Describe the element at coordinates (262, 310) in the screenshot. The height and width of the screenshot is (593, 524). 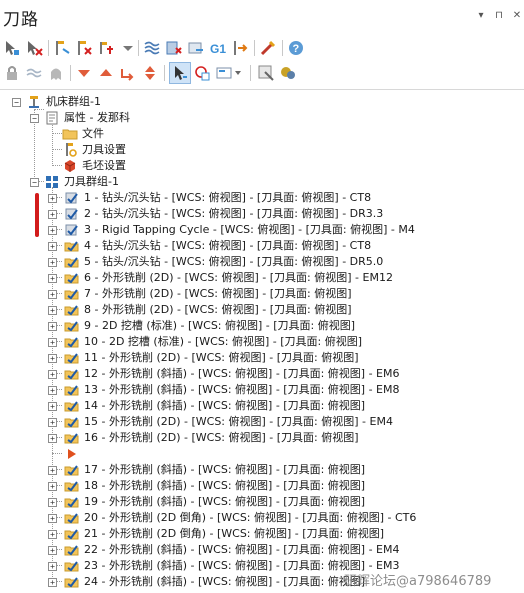
I see `operation-row: +8 - 外形铣削 (2D) - [WCS: 俯视图] - [刀具面: 俯视图]` at that location.